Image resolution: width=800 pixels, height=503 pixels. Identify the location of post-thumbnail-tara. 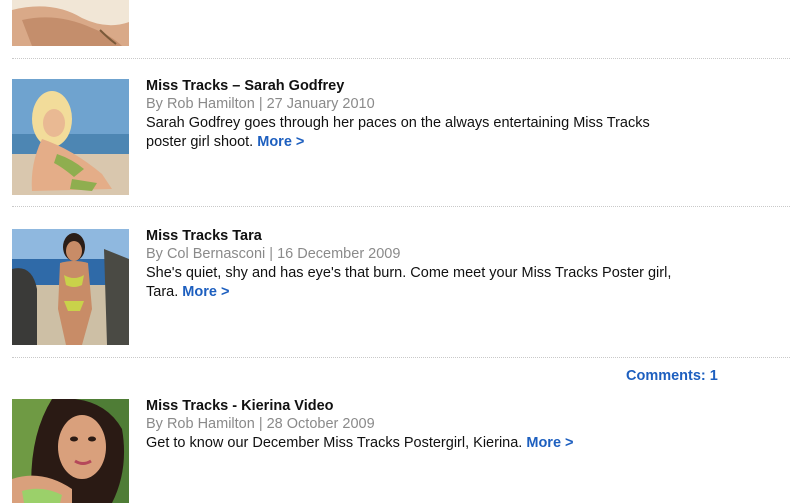
(70, 287).